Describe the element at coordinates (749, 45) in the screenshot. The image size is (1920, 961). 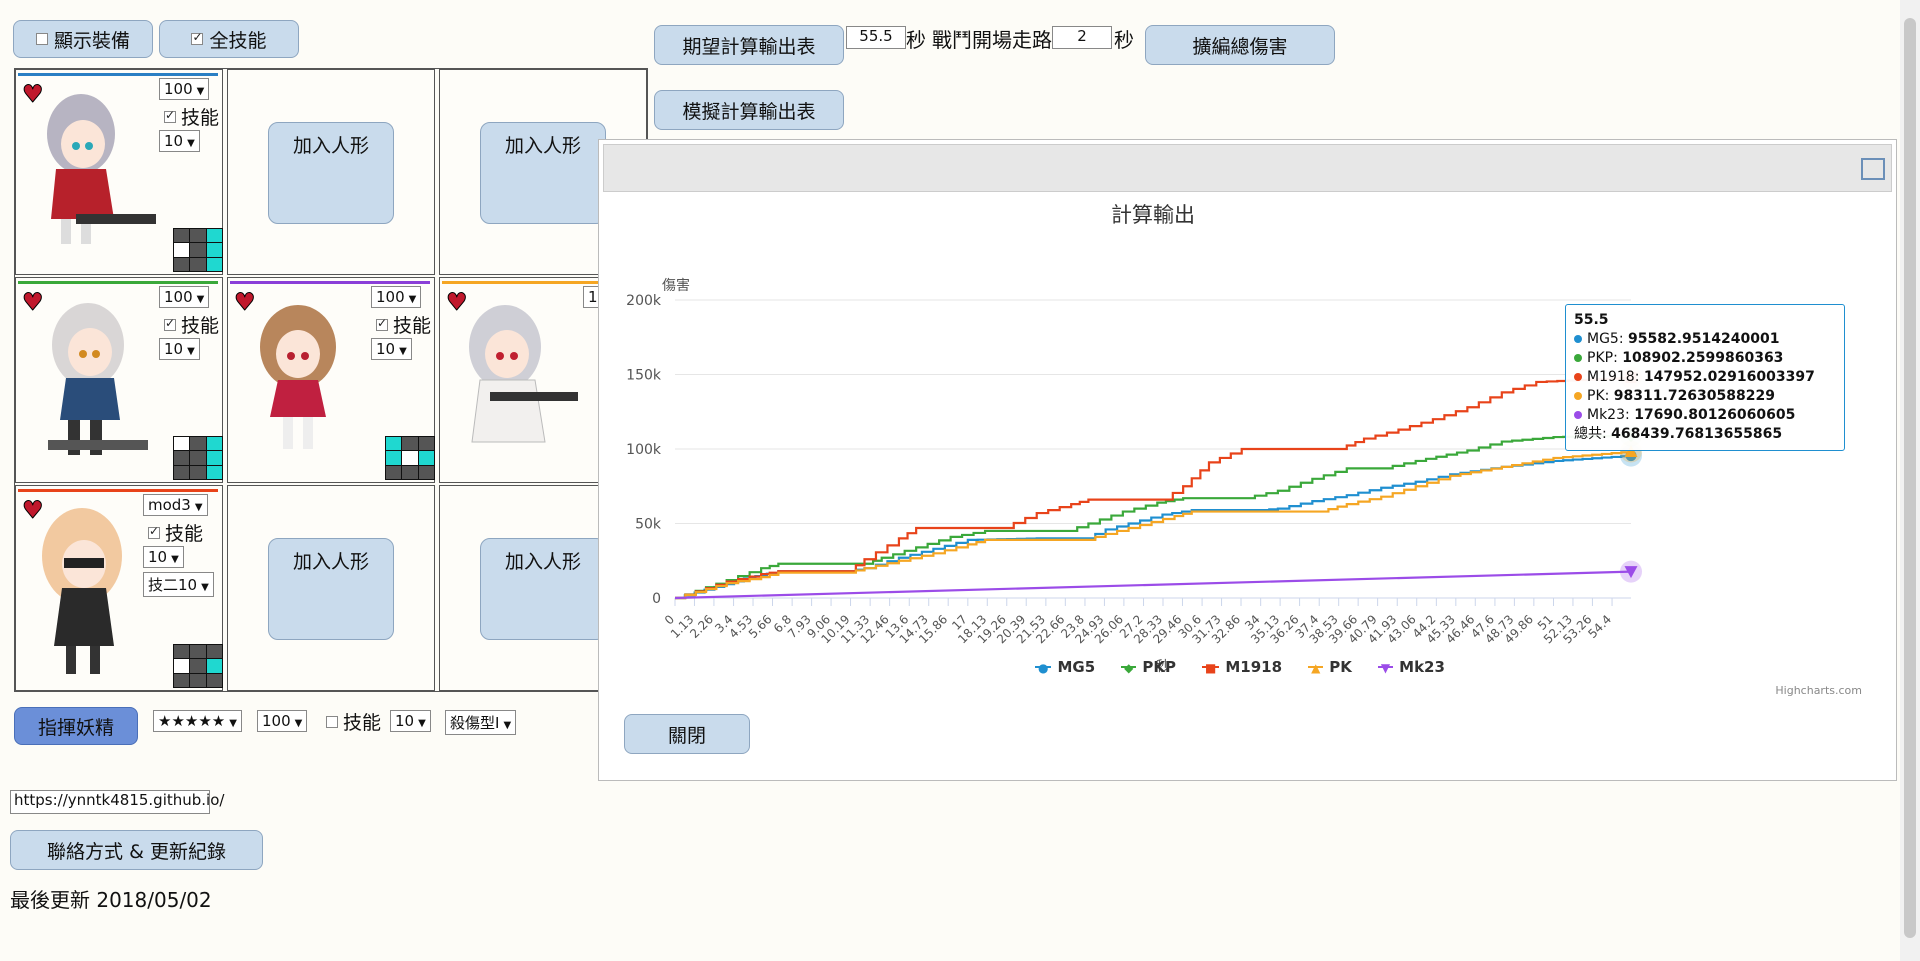
I see `expected-table-button: 期望計算輸出表` at that location.